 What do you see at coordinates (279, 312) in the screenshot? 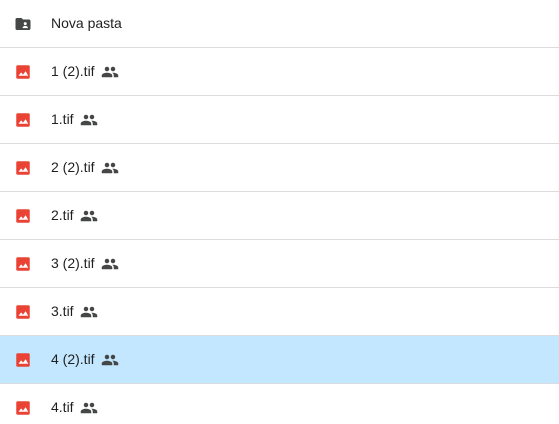
I see `list-item-file: 3.tif` at bounding box center [279, 312].